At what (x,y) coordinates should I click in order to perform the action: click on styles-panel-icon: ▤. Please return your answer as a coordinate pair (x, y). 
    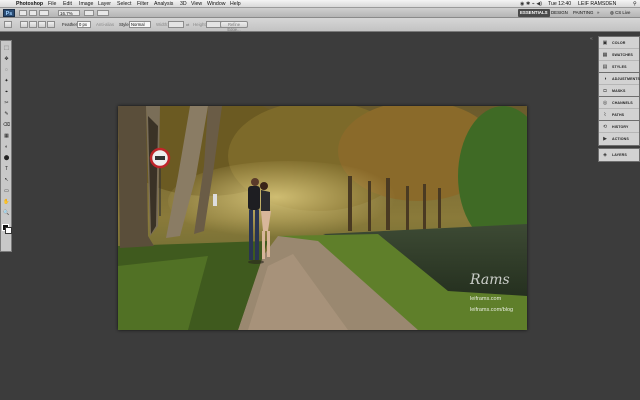
    Looking at the image, I should click on (605, 67).